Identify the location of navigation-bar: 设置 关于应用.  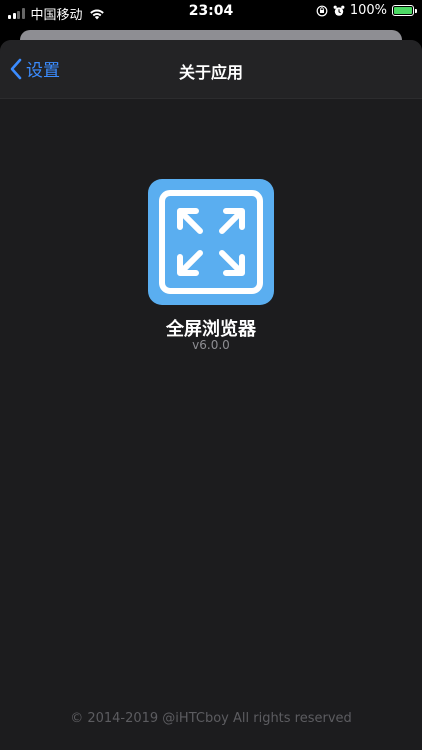
(211, 69).